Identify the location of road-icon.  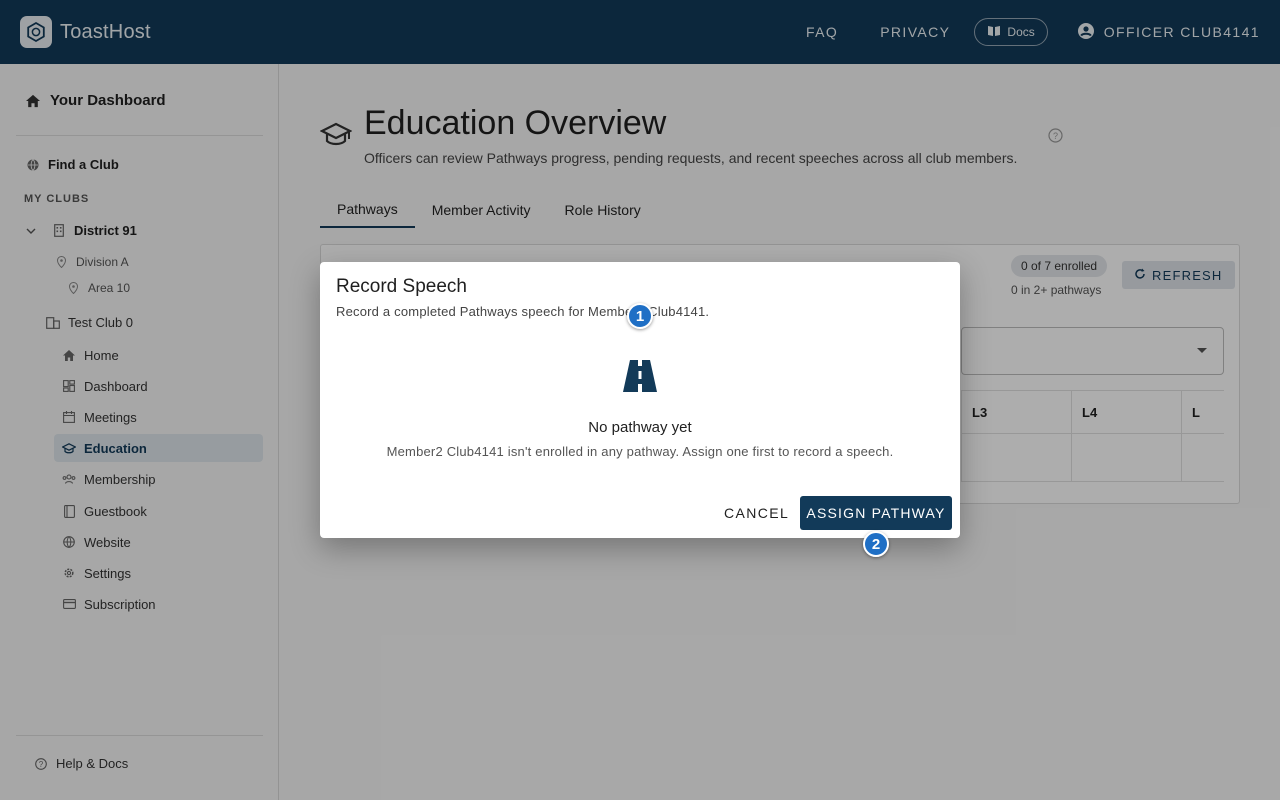
(640, 378).